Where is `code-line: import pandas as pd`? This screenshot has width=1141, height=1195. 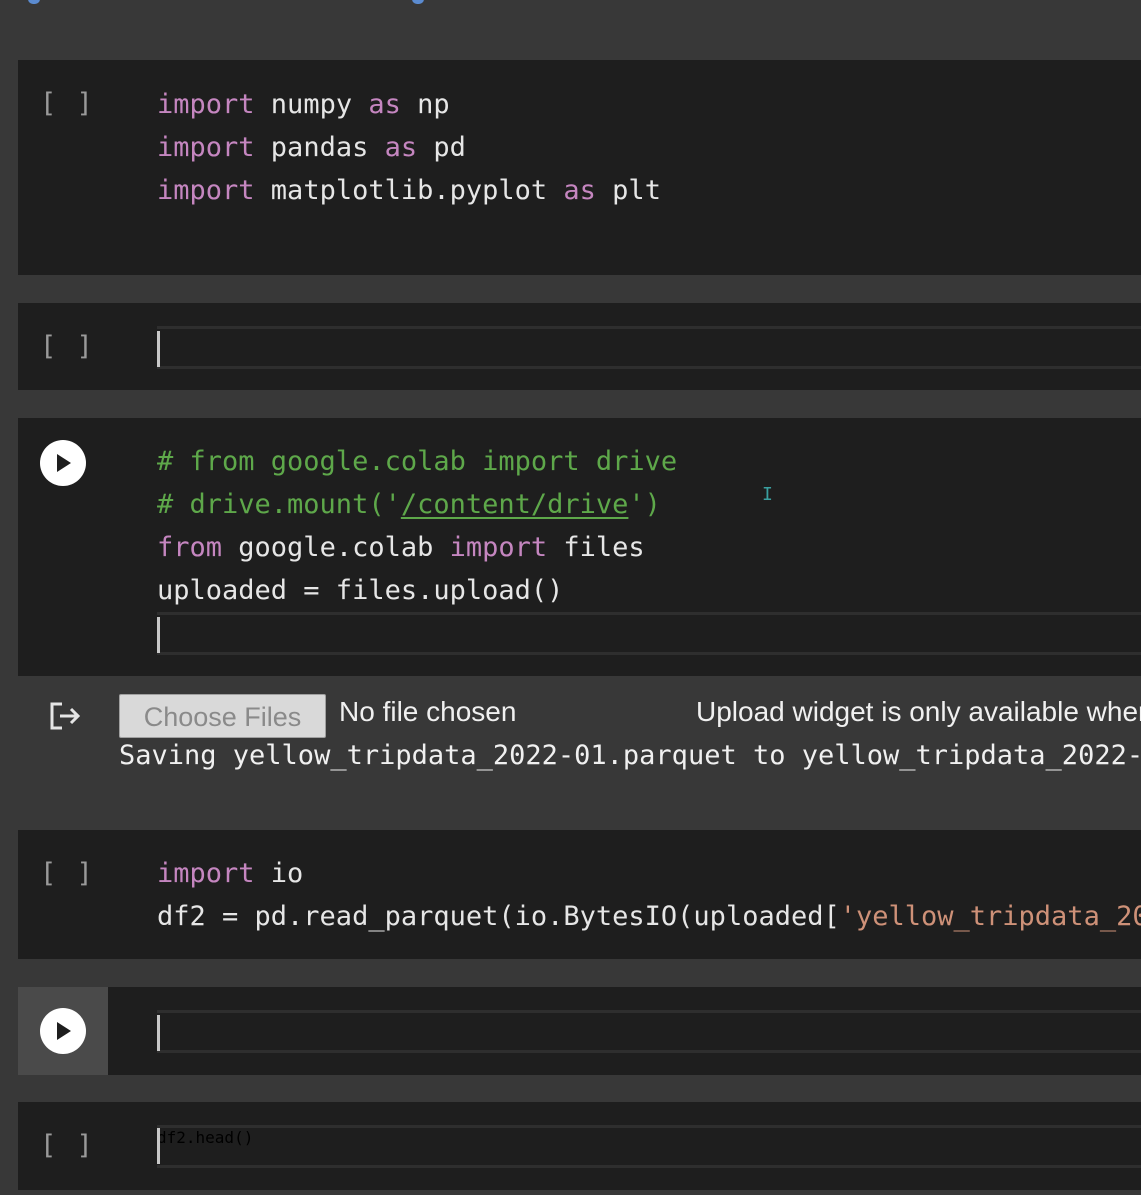
code-line: import pandas as pd is located at coordinates (649, 147).